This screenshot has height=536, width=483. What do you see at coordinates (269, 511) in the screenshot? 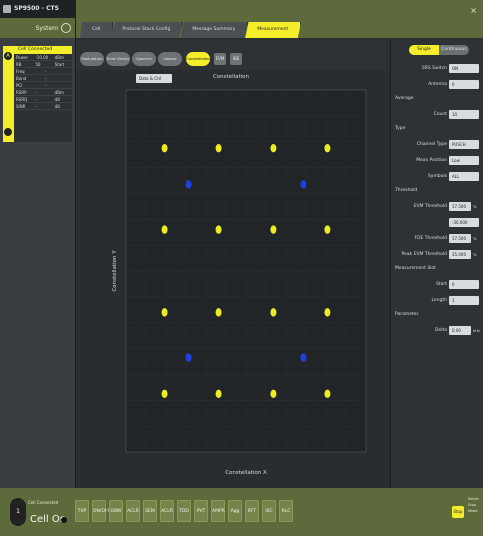
I see `meas-button-isc: ISC` at bounding box center [269, 511].